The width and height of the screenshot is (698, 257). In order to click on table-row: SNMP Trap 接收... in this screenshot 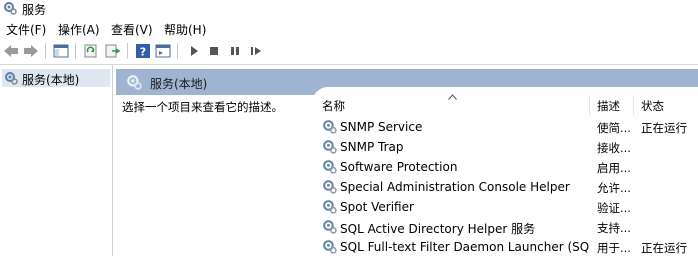, I will do `click(505, 147)`.